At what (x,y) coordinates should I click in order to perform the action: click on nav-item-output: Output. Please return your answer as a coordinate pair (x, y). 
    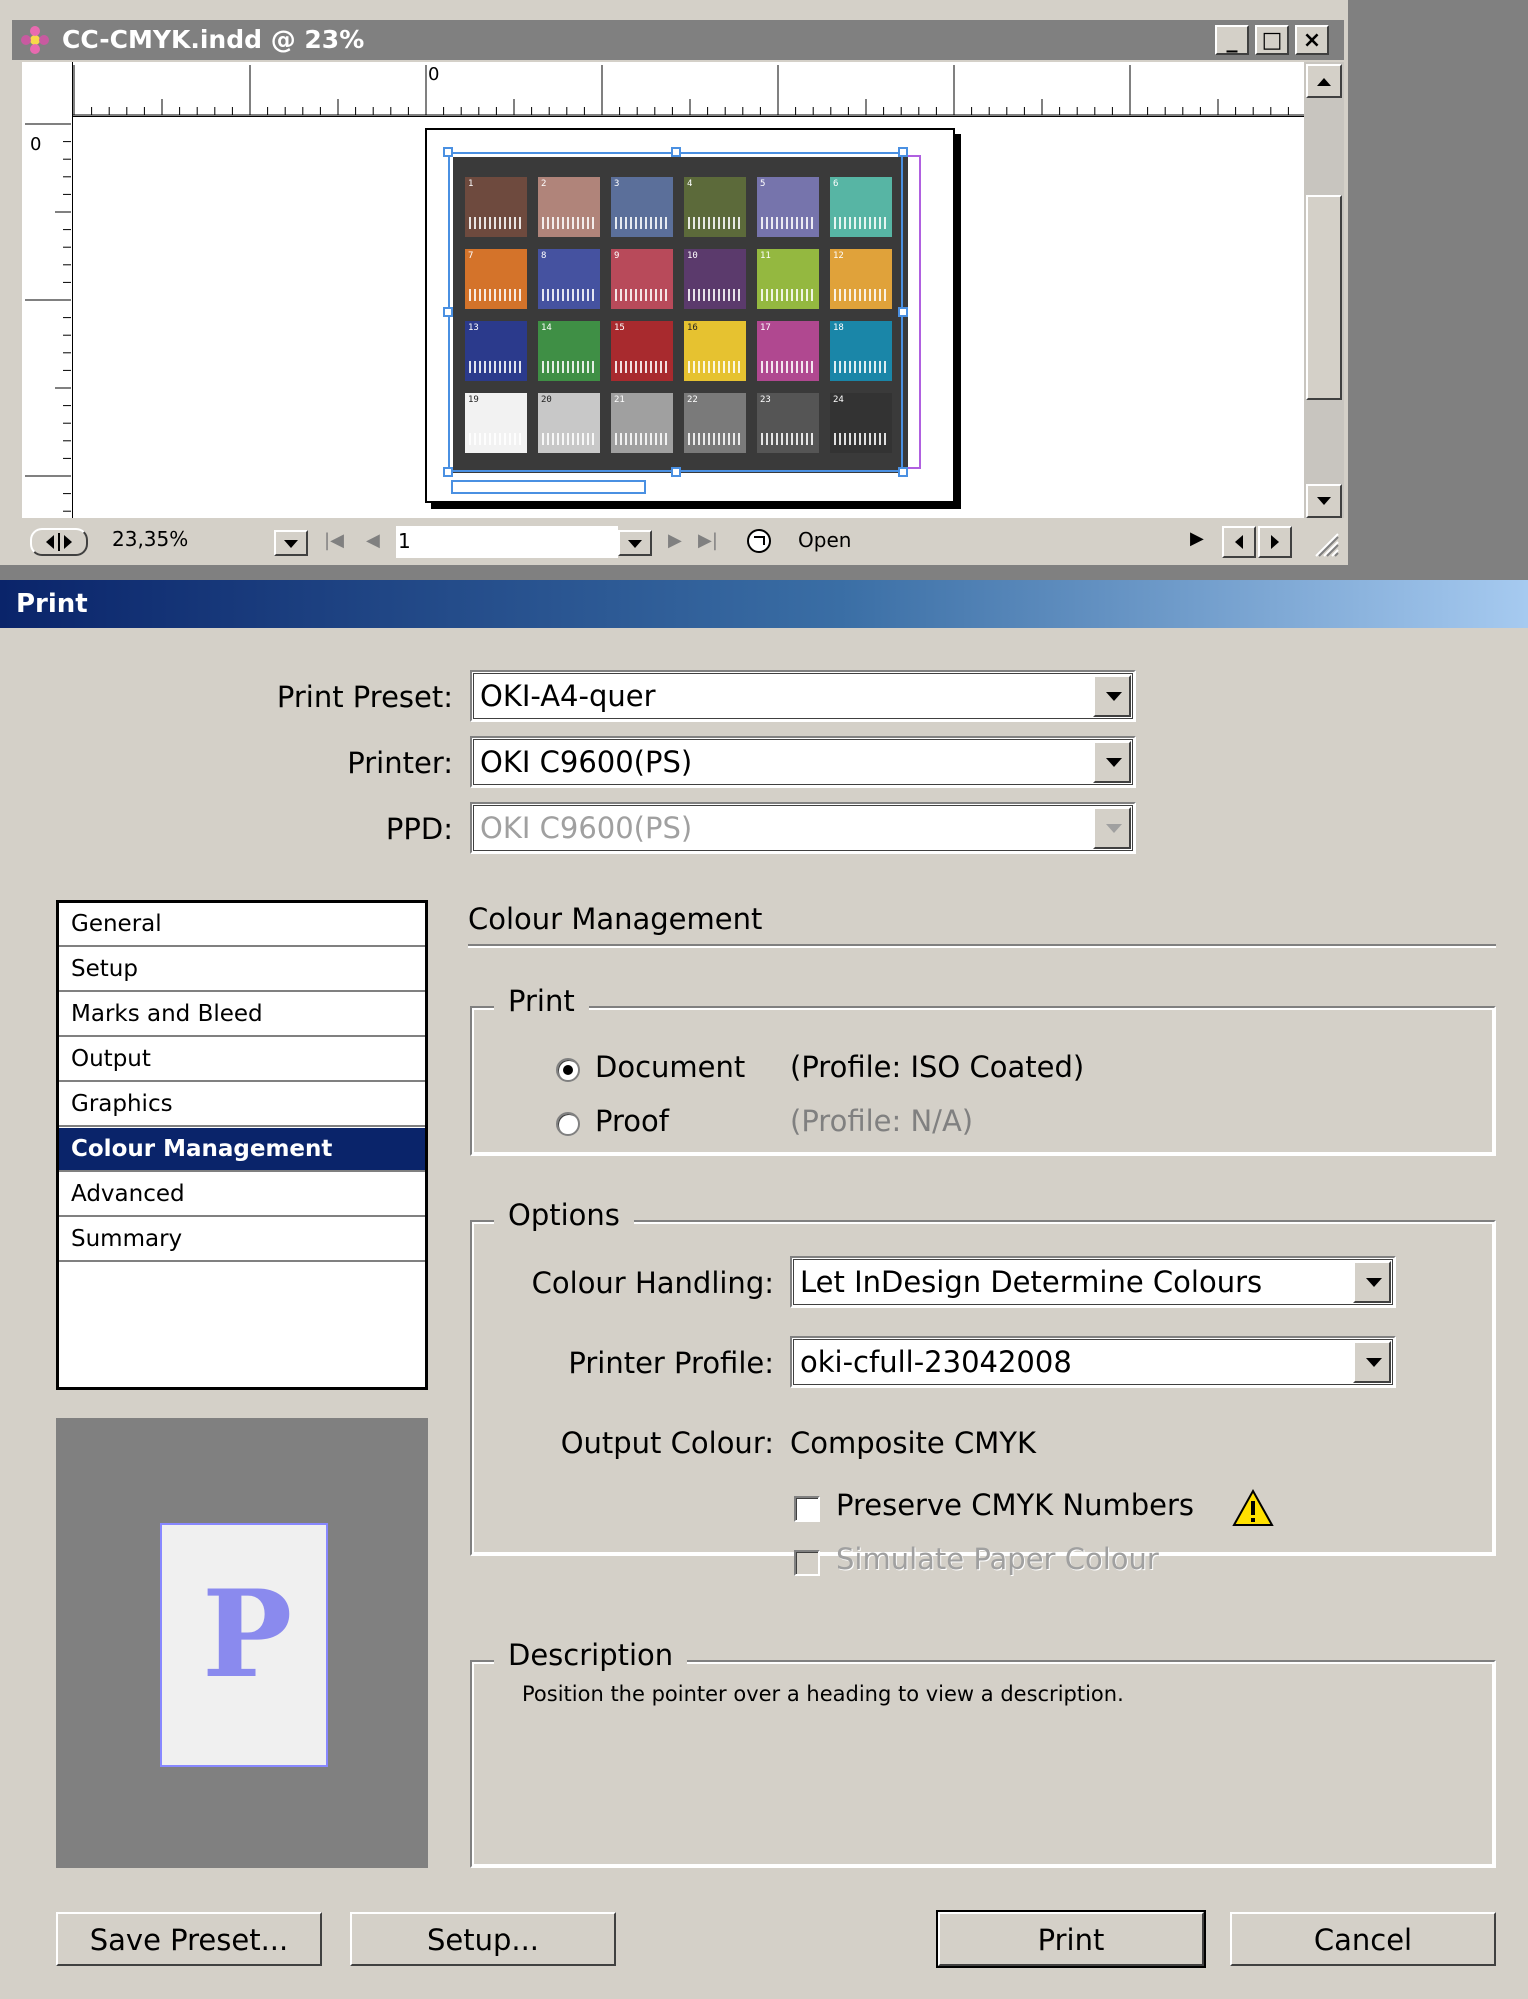
    Looking at the image, I should click on (242, 1060).